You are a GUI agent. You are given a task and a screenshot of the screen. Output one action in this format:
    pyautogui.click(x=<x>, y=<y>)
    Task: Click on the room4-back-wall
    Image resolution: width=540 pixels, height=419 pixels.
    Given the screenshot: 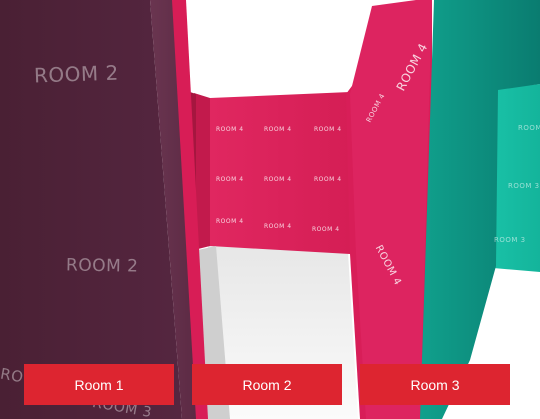 What is the action you would take?
    pyautogui.click(x=280, y=173)
    